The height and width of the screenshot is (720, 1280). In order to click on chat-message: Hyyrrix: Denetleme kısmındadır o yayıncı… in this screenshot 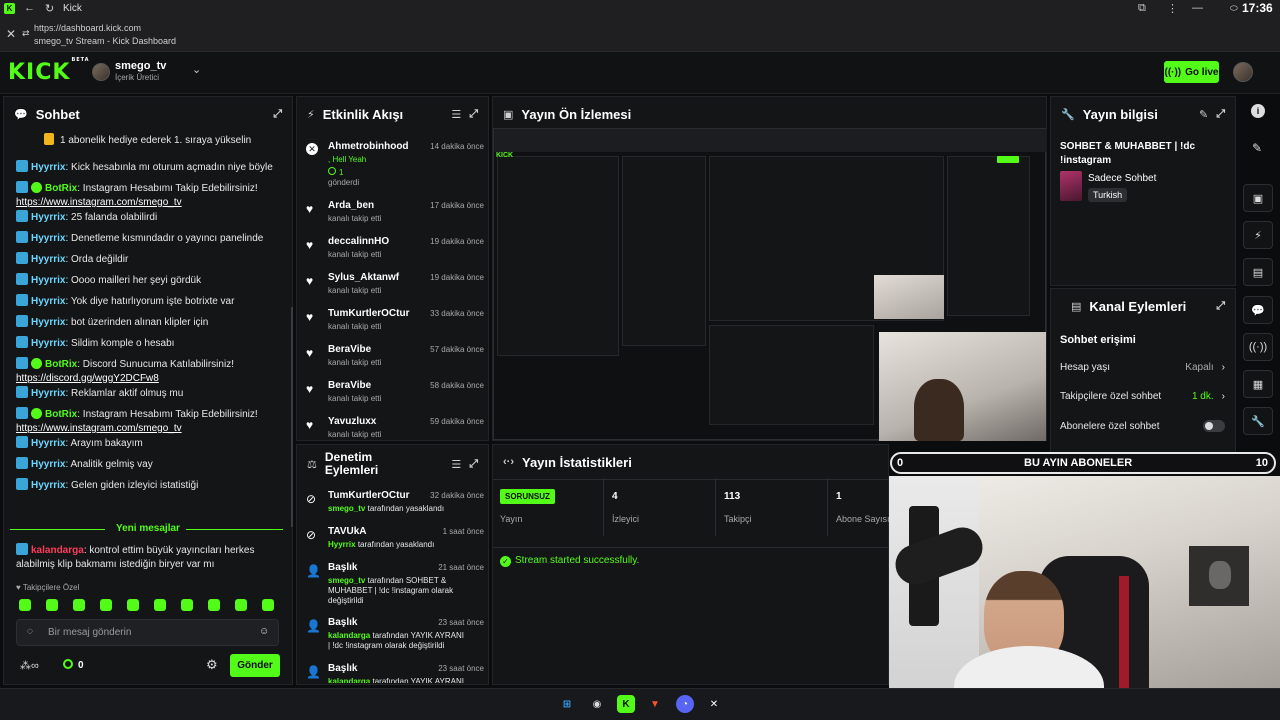, I will do `click(148, 238)`.